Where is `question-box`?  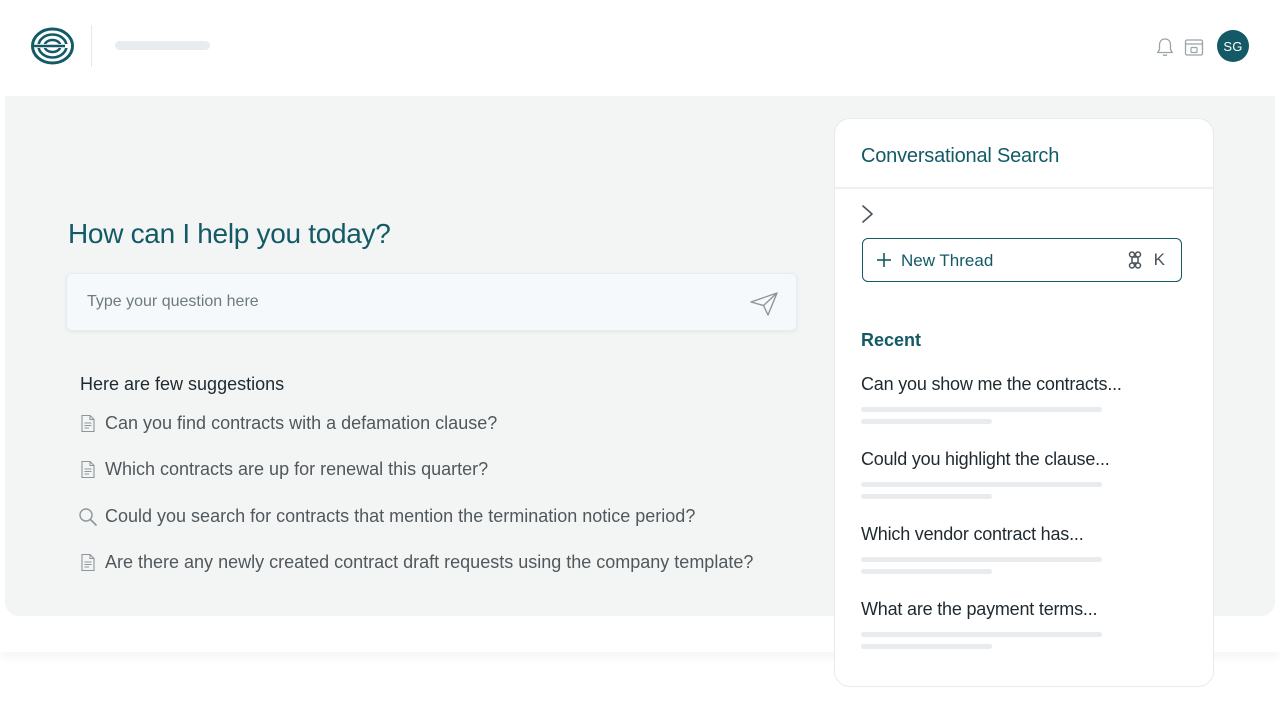
question-box is located at coordinates (431, 302).